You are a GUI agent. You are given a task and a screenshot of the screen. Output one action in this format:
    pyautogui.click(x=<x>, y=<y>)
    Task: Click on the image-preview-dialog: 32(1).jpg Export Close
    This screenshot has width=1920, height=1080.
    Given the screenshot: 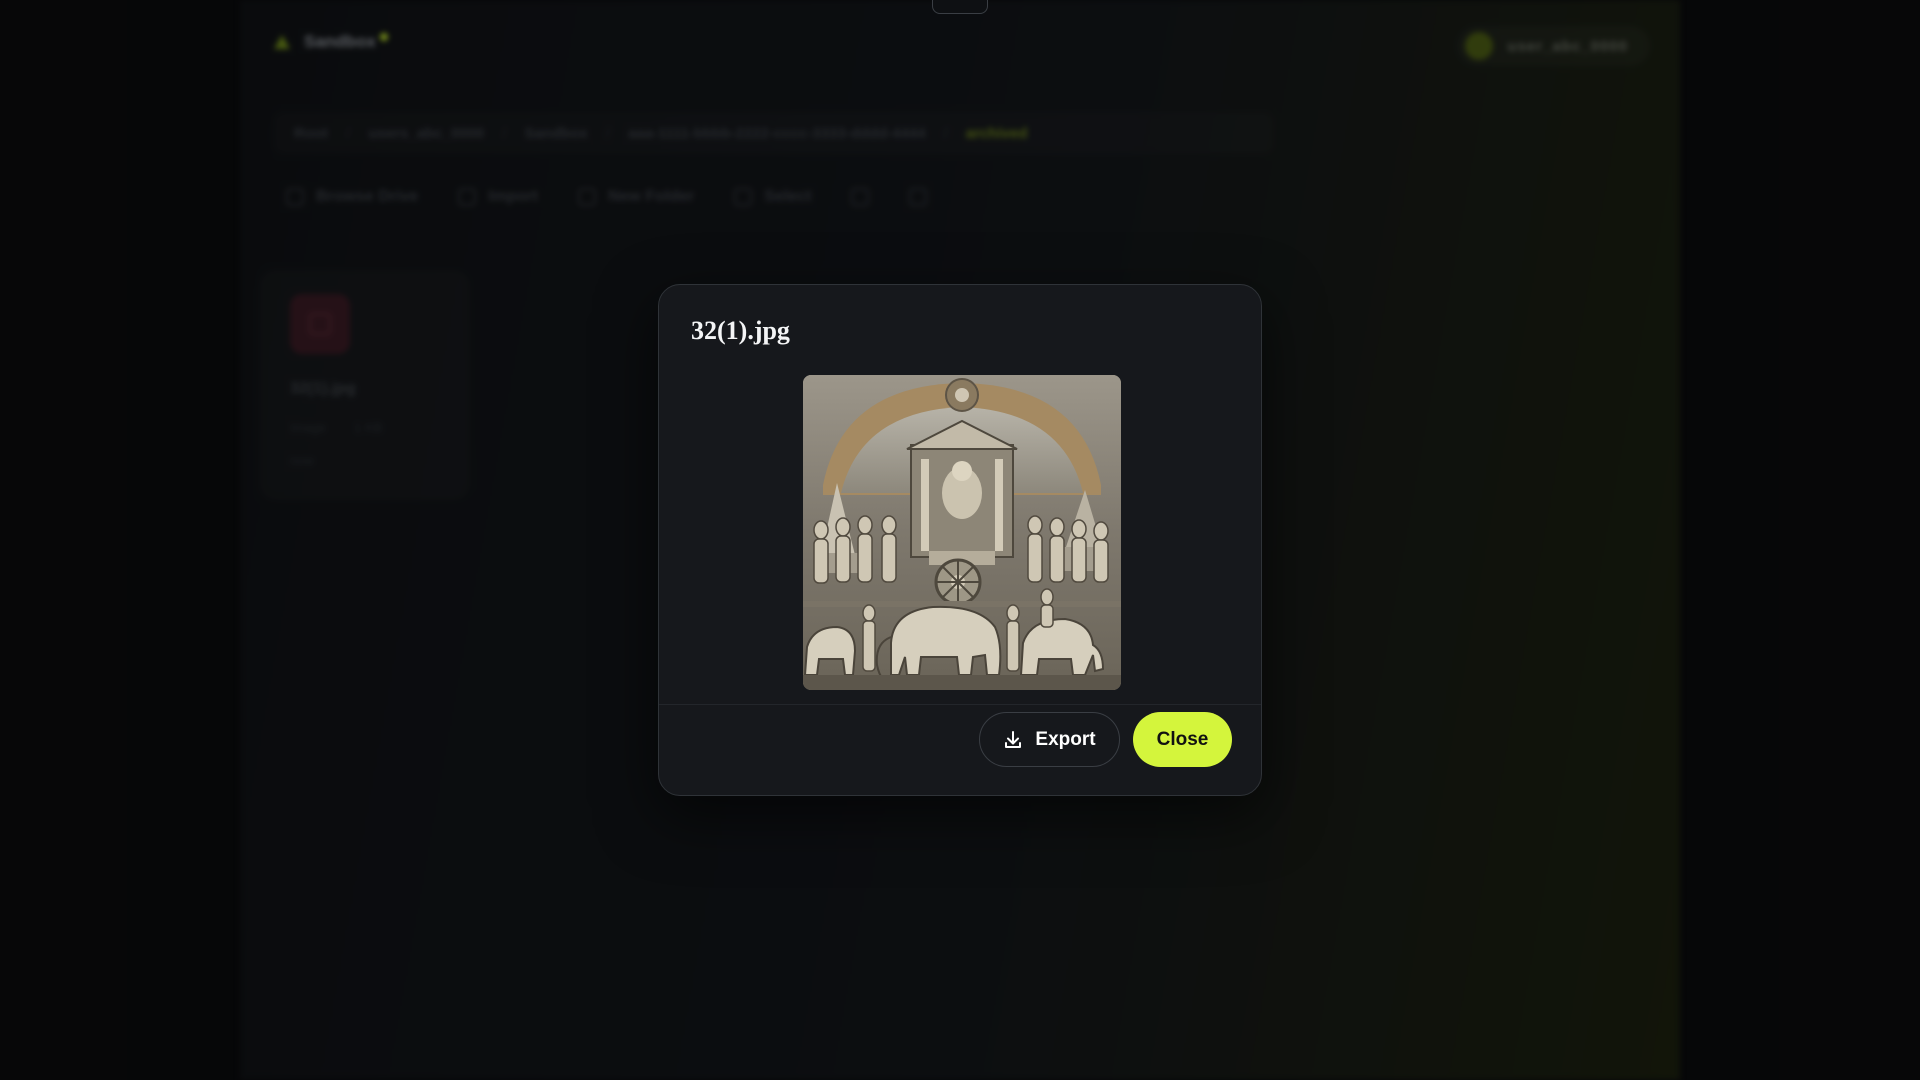 What is the action you would take?
    pyautogui.click(x=960, y=540)
    